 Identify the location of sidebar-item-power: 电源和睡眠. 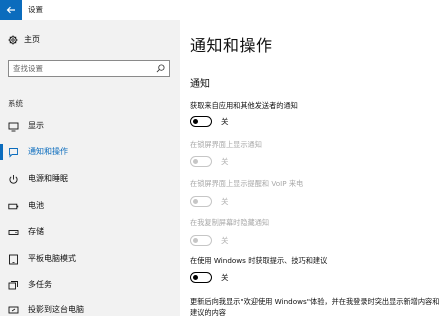
(90, 179).